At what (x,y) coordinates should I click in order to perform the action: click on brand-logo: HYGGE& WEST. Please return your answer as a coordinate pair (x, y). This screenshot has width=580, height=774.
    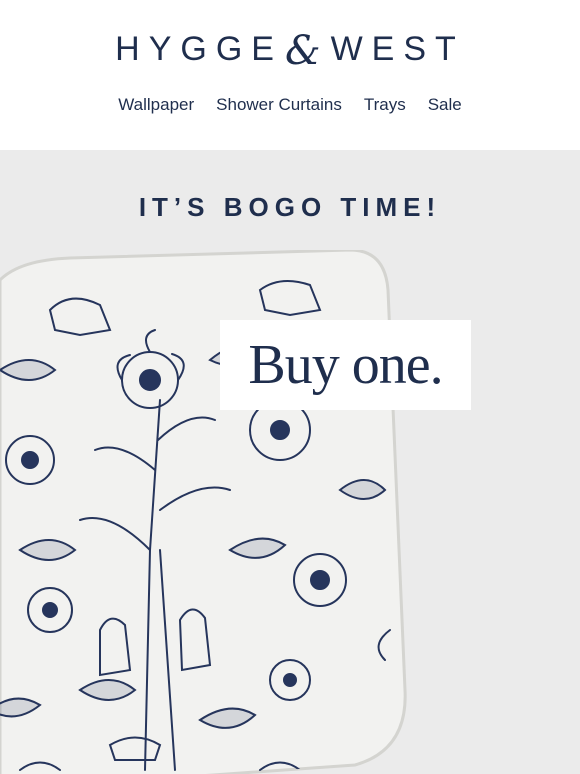
    Looking at the image, I should click on (290, 49).